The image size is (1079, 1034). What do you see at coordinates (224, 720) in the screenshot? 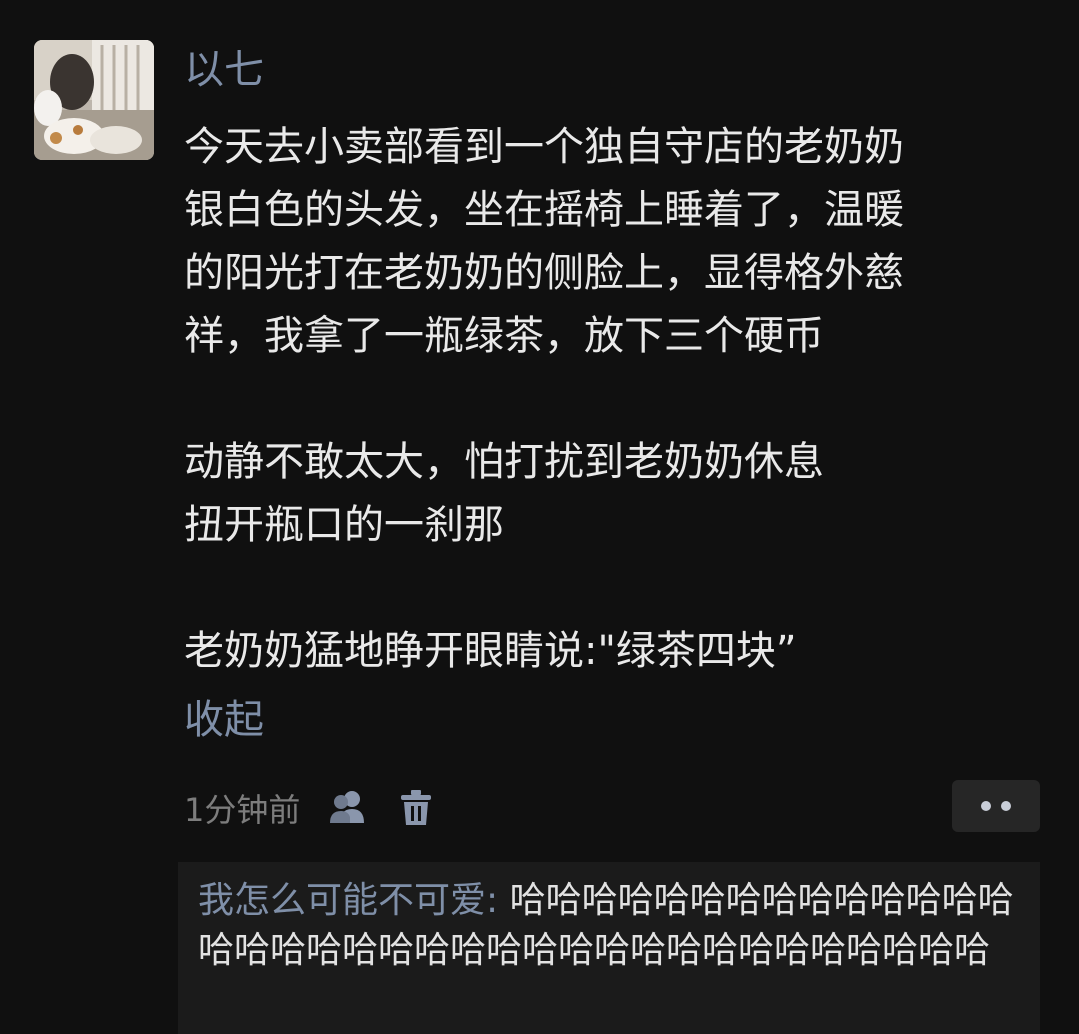
I see `collapse-link: 收起` at bounding box center [224, 720].